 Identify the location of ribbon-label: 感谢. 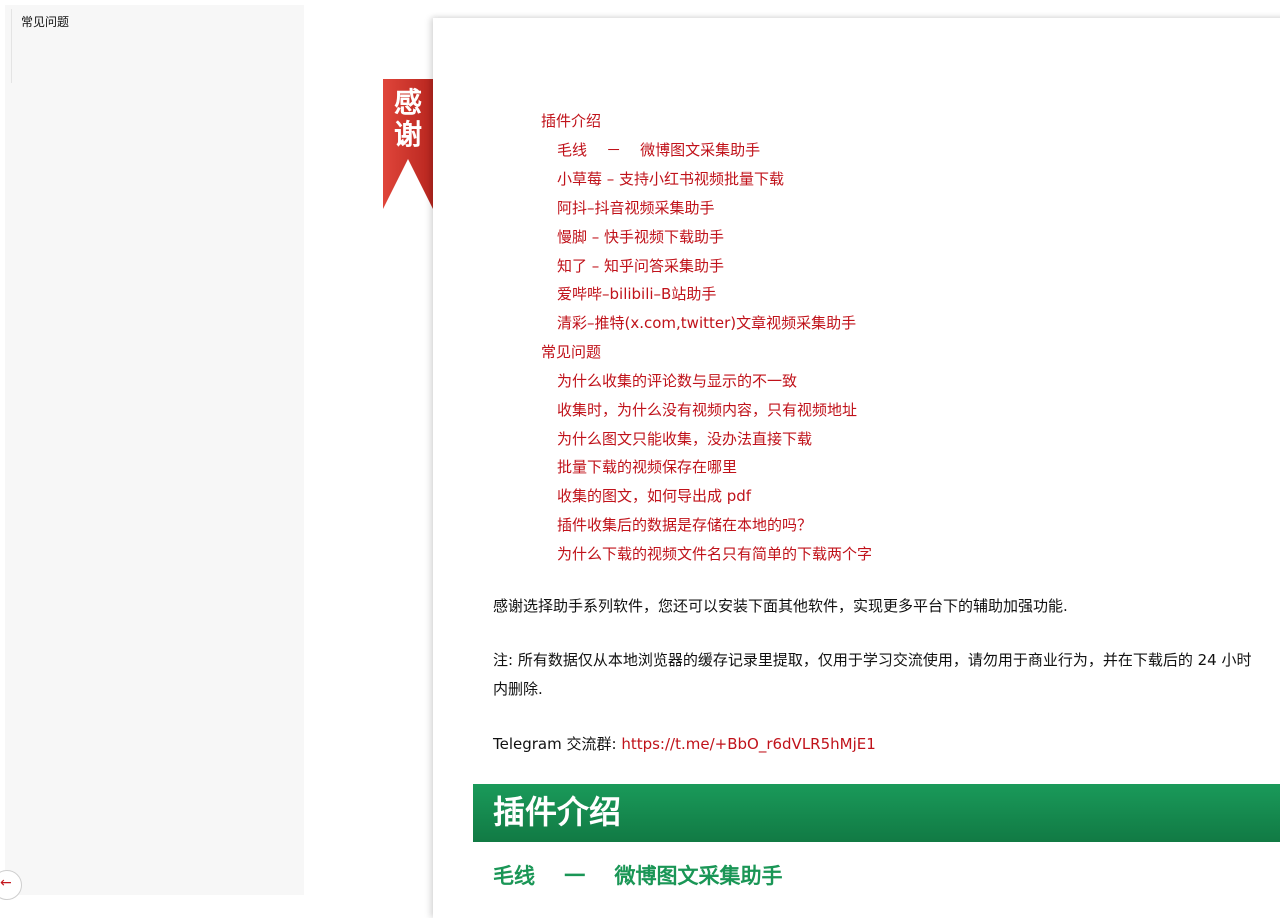
(407, 118).